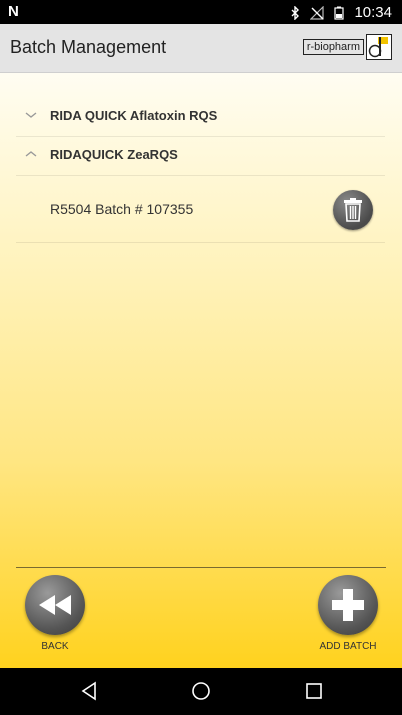  I want to click on status-bar: N 10:34, so click(201, 12).